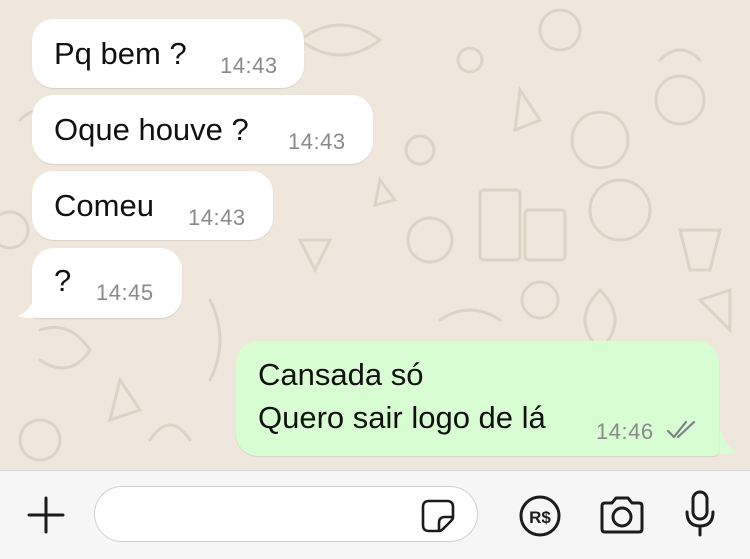  I want to click on message-text-line: Quero sair logo de lá, so click(402, 417).